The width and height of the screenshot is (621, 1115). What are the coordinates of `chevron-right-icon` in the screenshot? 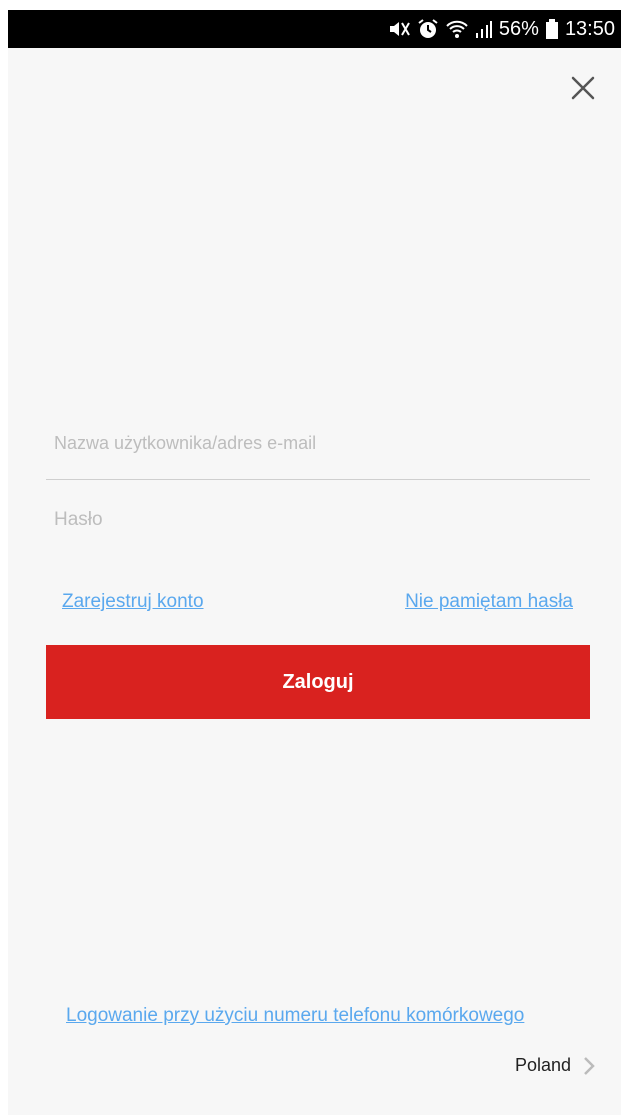 It's located at (589, 1066).